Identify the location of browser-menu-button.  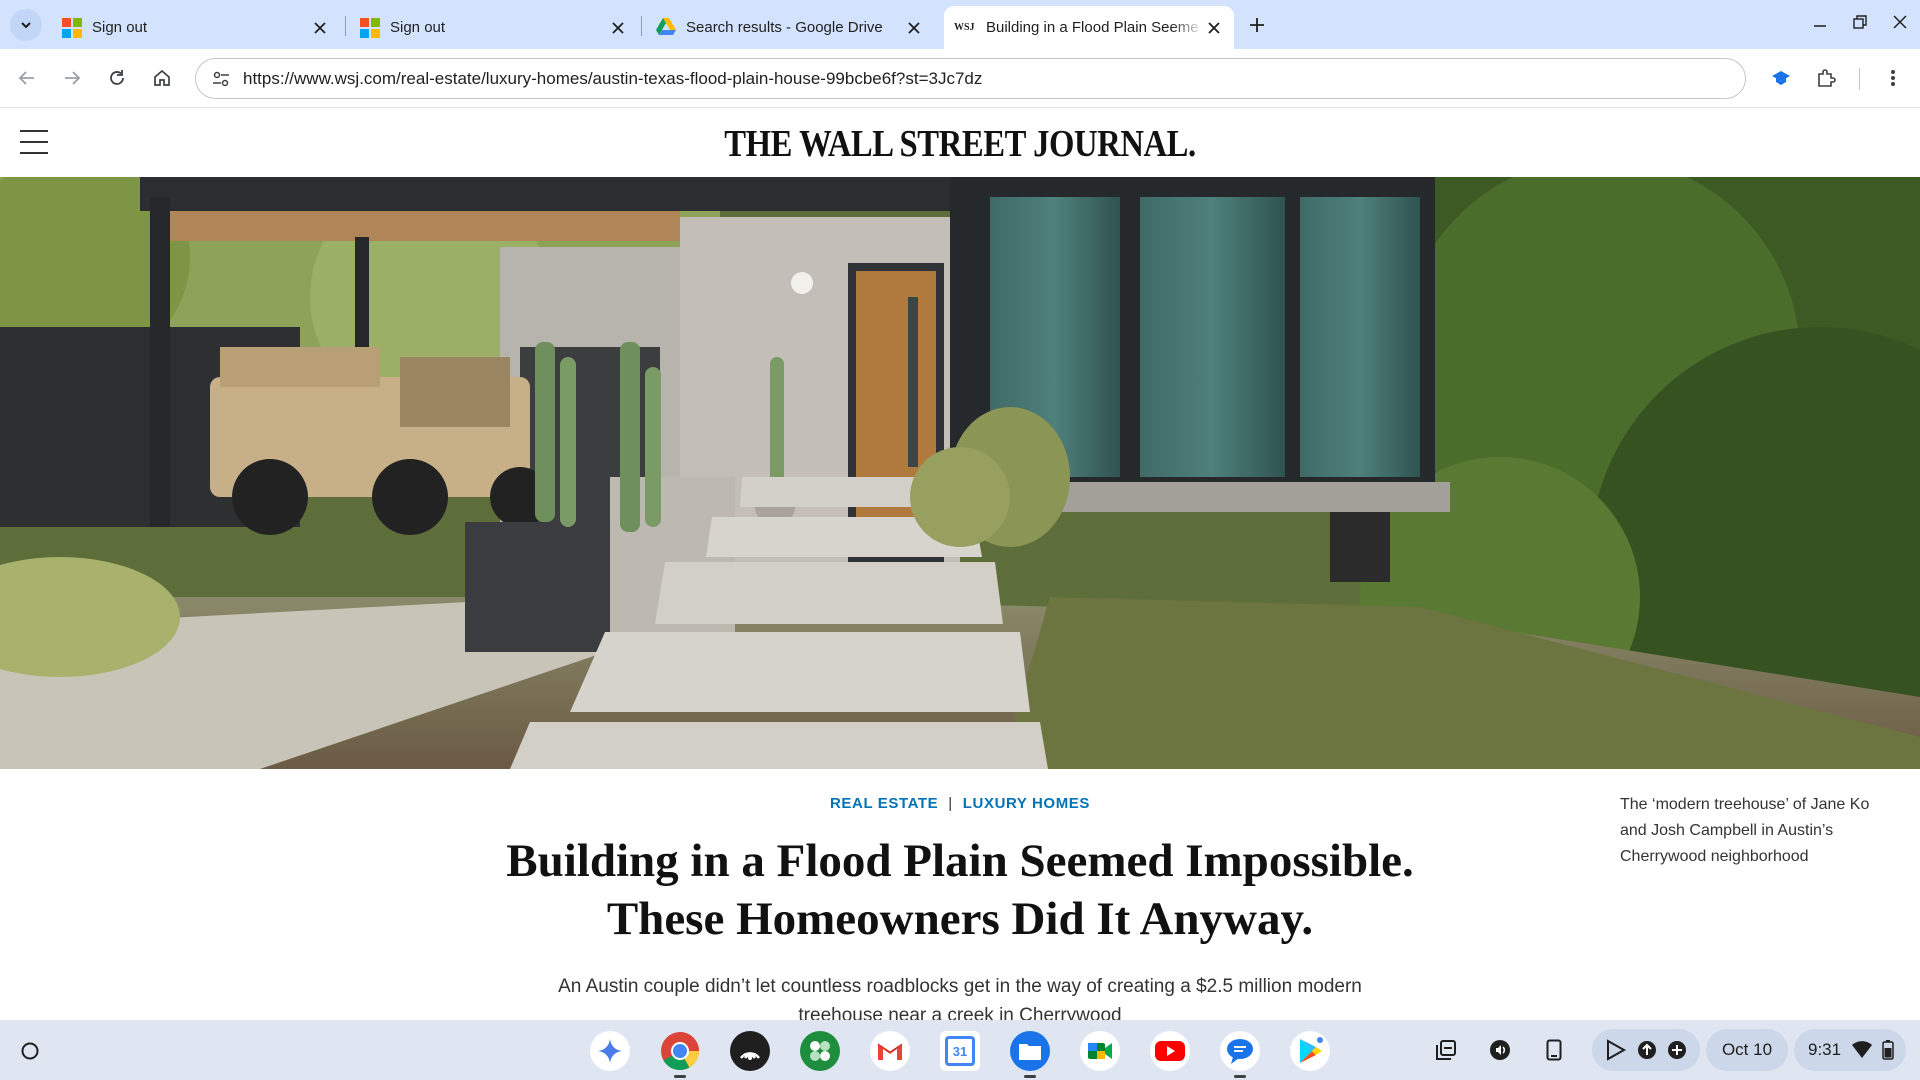
(1893, 78).